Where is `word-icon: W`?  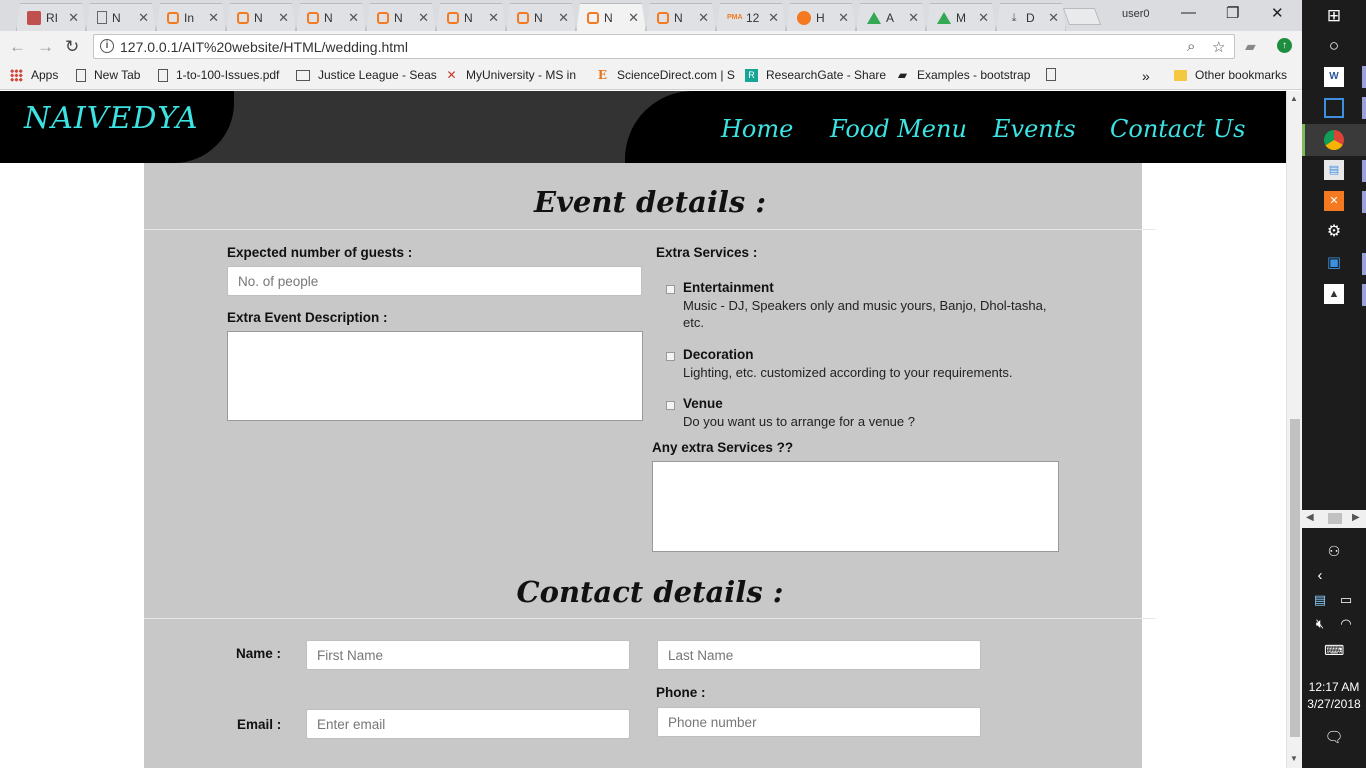 word-icon: W is located at coordinates (1334, 77).